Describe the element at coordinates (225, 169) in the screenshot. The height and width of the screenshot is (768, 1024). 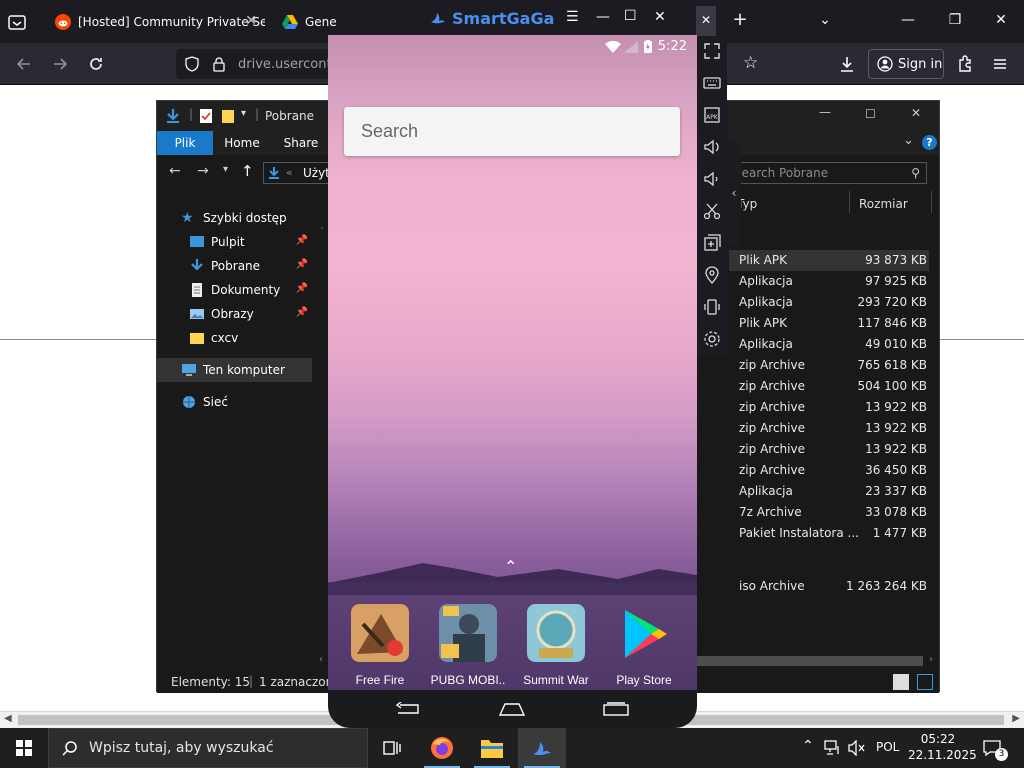
I see `recent-locations-icon: ▾` at that location.